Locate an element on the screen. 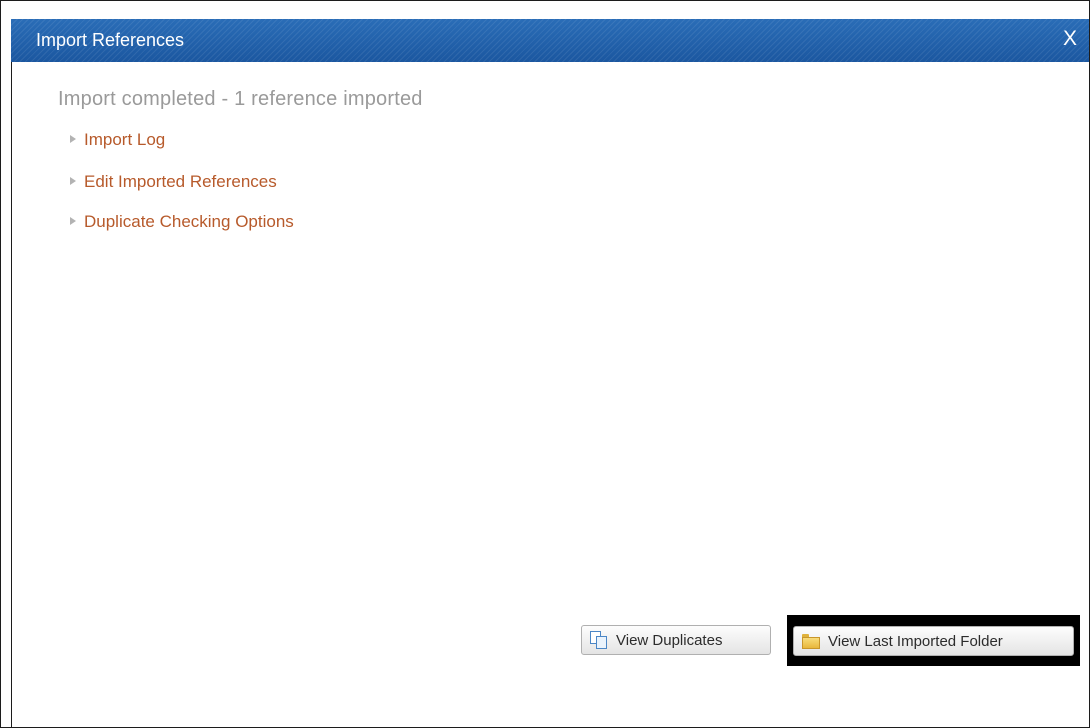  view-last-imported-folder-label: View Last Imported Folder is located at coordinates (915, 641).